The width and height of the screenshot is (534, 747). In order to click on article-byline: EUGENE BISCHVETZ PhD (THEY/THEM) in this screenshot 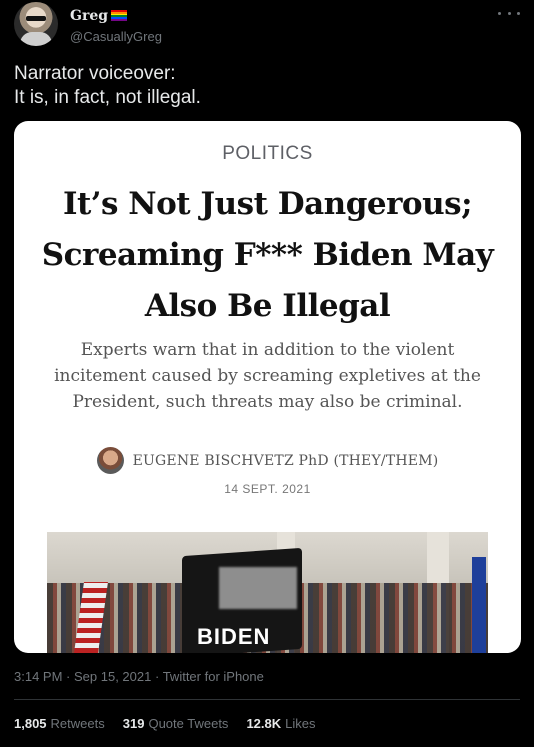, I will do `click(267, 460)`.